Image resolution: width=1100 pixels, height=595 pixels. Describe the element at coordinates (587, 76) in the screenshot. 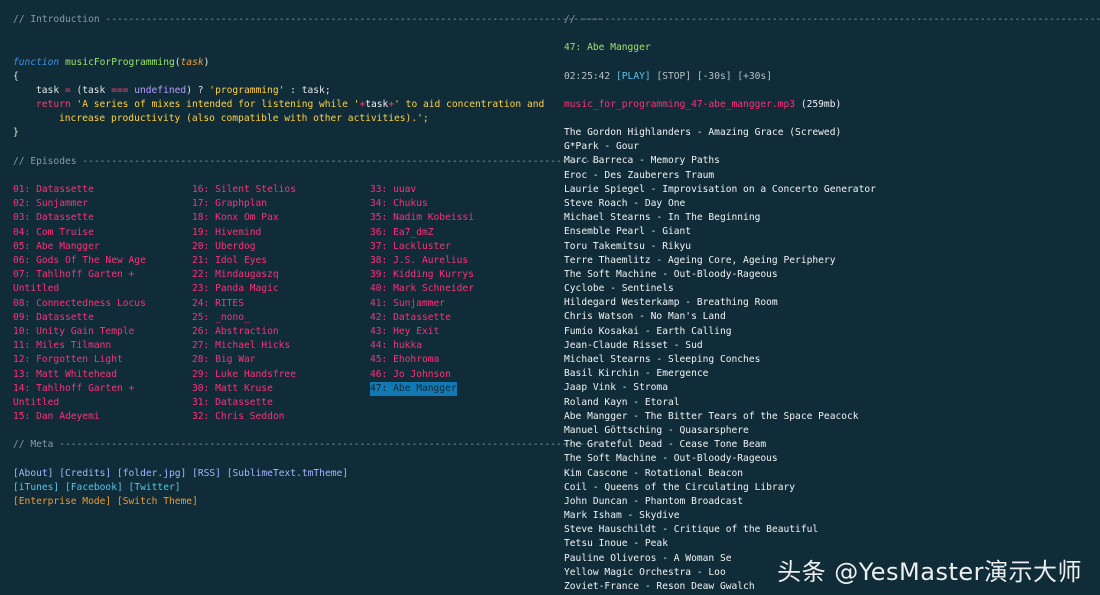

I see `playback-time: 02:25:42` at that location.